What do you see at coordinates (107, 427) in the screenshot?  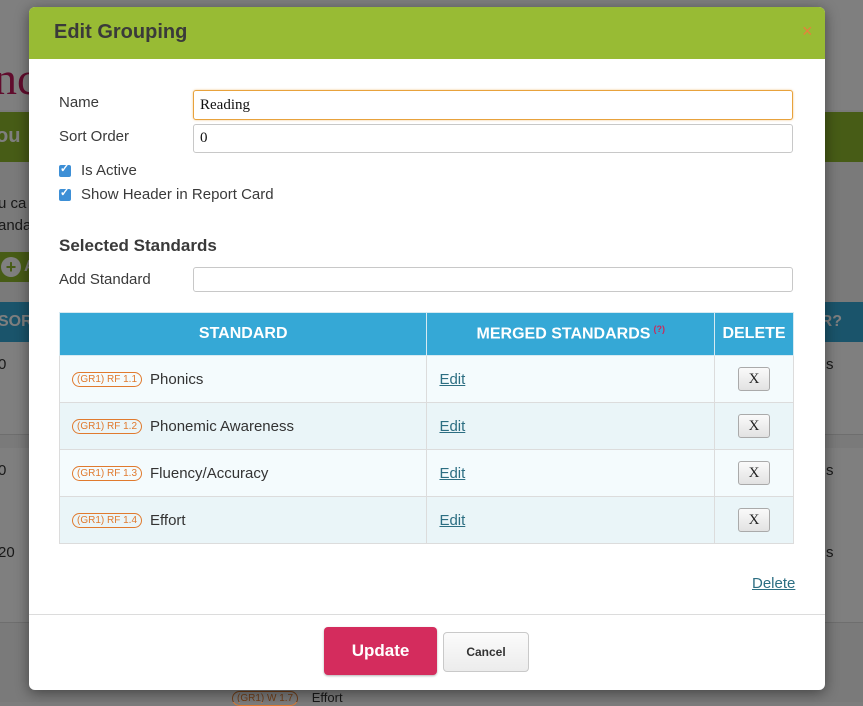 I see `standard-code-tag: (GR1) RF 1.2` at bounding box center [107, 427].